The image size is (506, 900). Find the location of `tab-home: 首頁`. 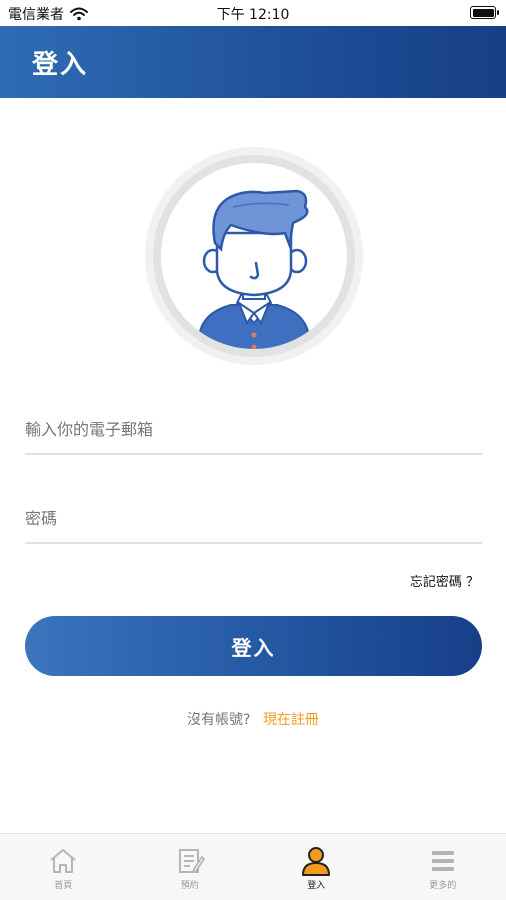

tab-home: 首頁 is located at coordinates (63, 867).